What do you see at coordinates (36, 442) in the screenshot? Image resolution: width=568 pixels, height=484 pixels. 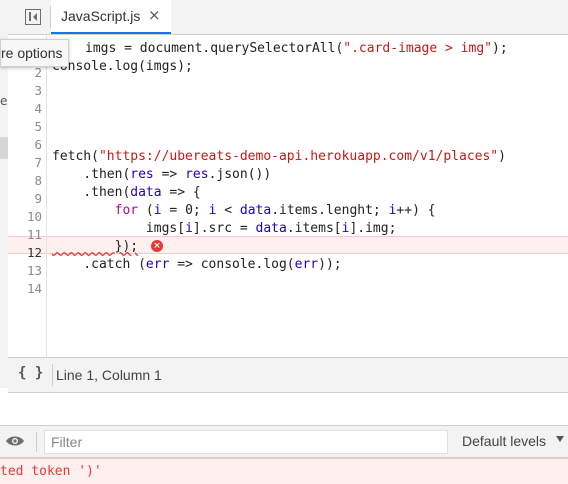 I see `toolbar-divider` at bounding box center [36, 442].